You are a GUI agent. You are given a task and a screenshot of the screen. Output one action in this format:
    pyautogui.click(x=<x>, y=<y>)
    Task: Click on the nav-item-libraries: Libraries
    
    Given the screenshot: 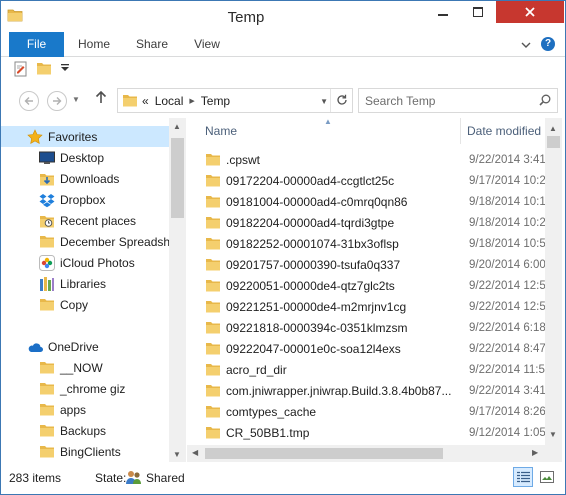 What is the action you would take?
    pyautogui.click(x=85, y=283)
    